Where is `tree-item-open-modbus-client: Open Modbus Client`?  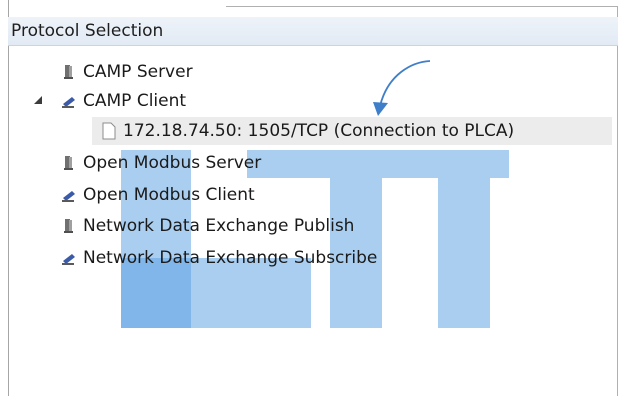 tree-item-open-modbus-client: Open Modbus Client is located at coordinates (157, 195).